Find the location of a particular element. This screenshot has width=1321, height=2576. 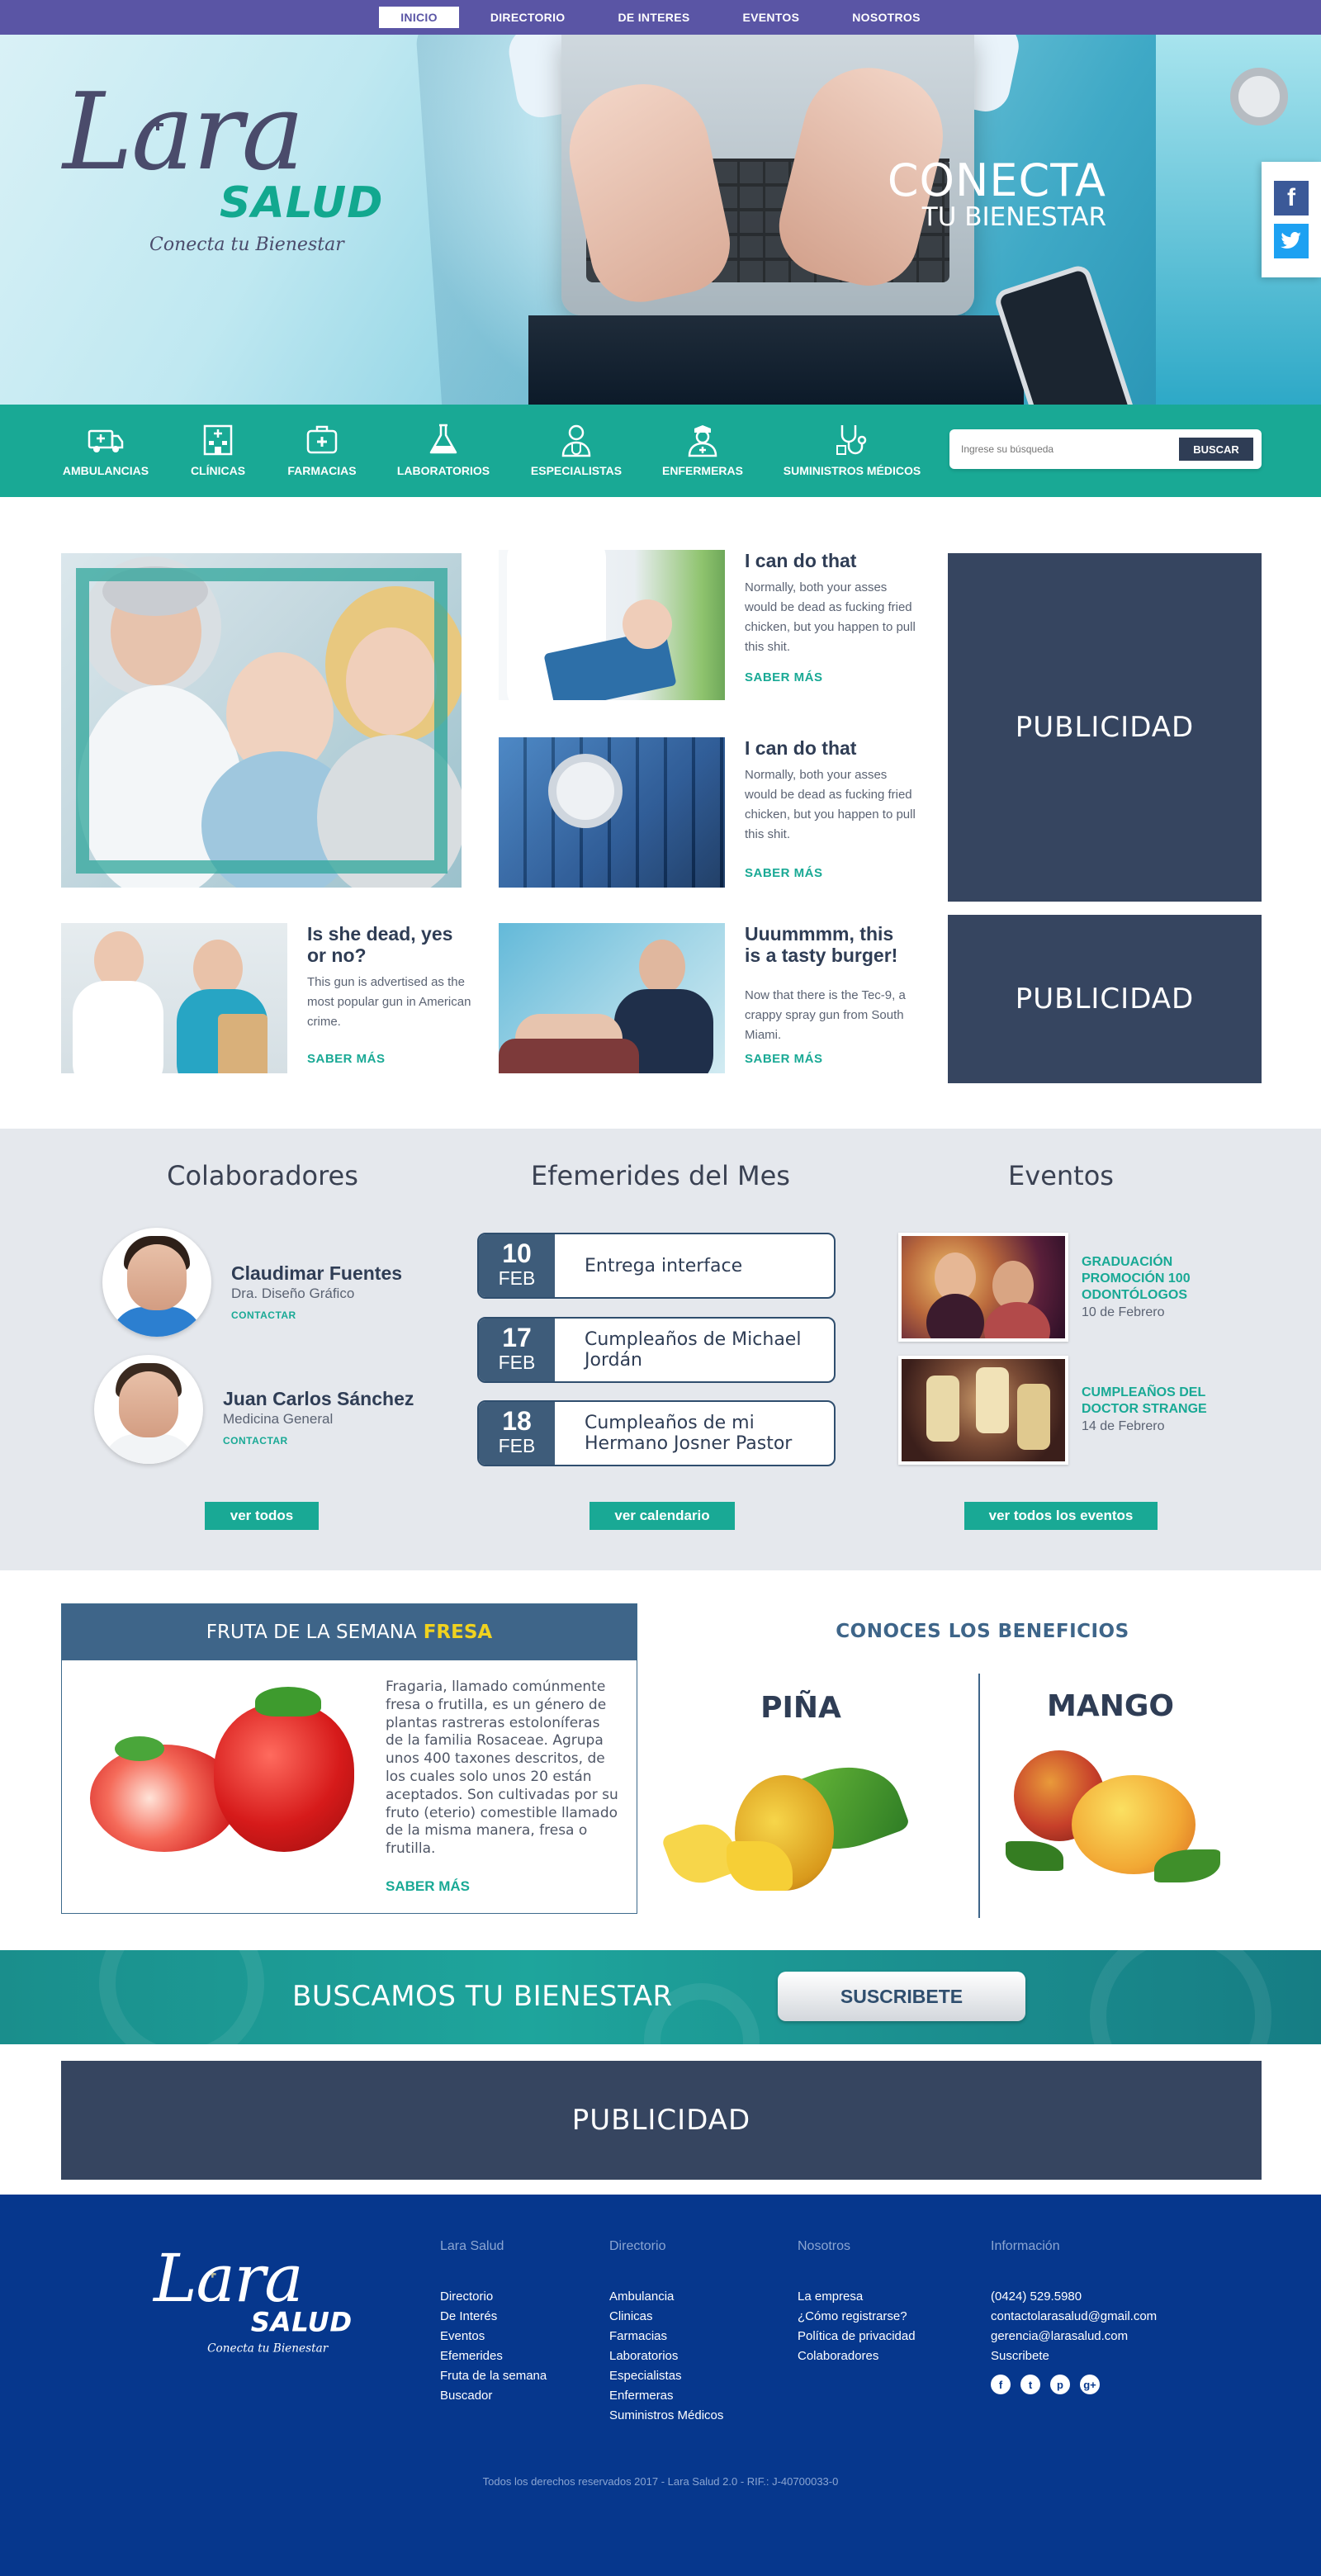

efemeride-item-2: 17 FEB Cumpleaños de Michael Jordán is located at coordinates (657, 1350).